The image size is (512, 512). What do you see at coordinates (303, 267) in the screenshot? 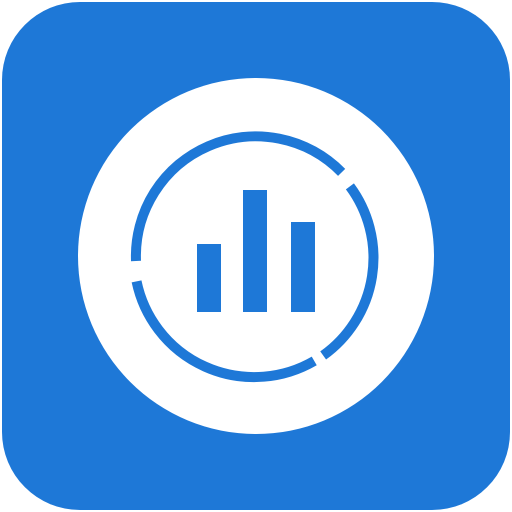
I see `bar-right` at bounding box center [303, 267].